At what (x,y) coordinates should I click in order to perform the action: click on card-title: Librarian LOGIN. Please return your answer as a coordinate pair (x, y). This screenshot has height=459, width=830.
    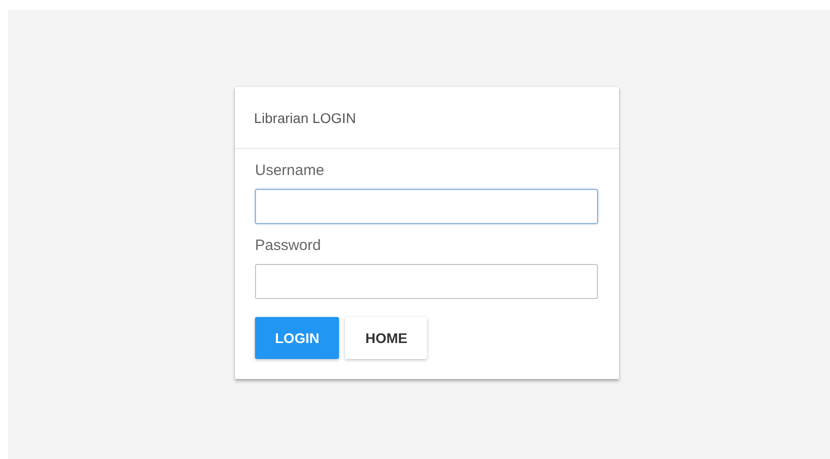
    Looking at the image, I should click on (305, 118).